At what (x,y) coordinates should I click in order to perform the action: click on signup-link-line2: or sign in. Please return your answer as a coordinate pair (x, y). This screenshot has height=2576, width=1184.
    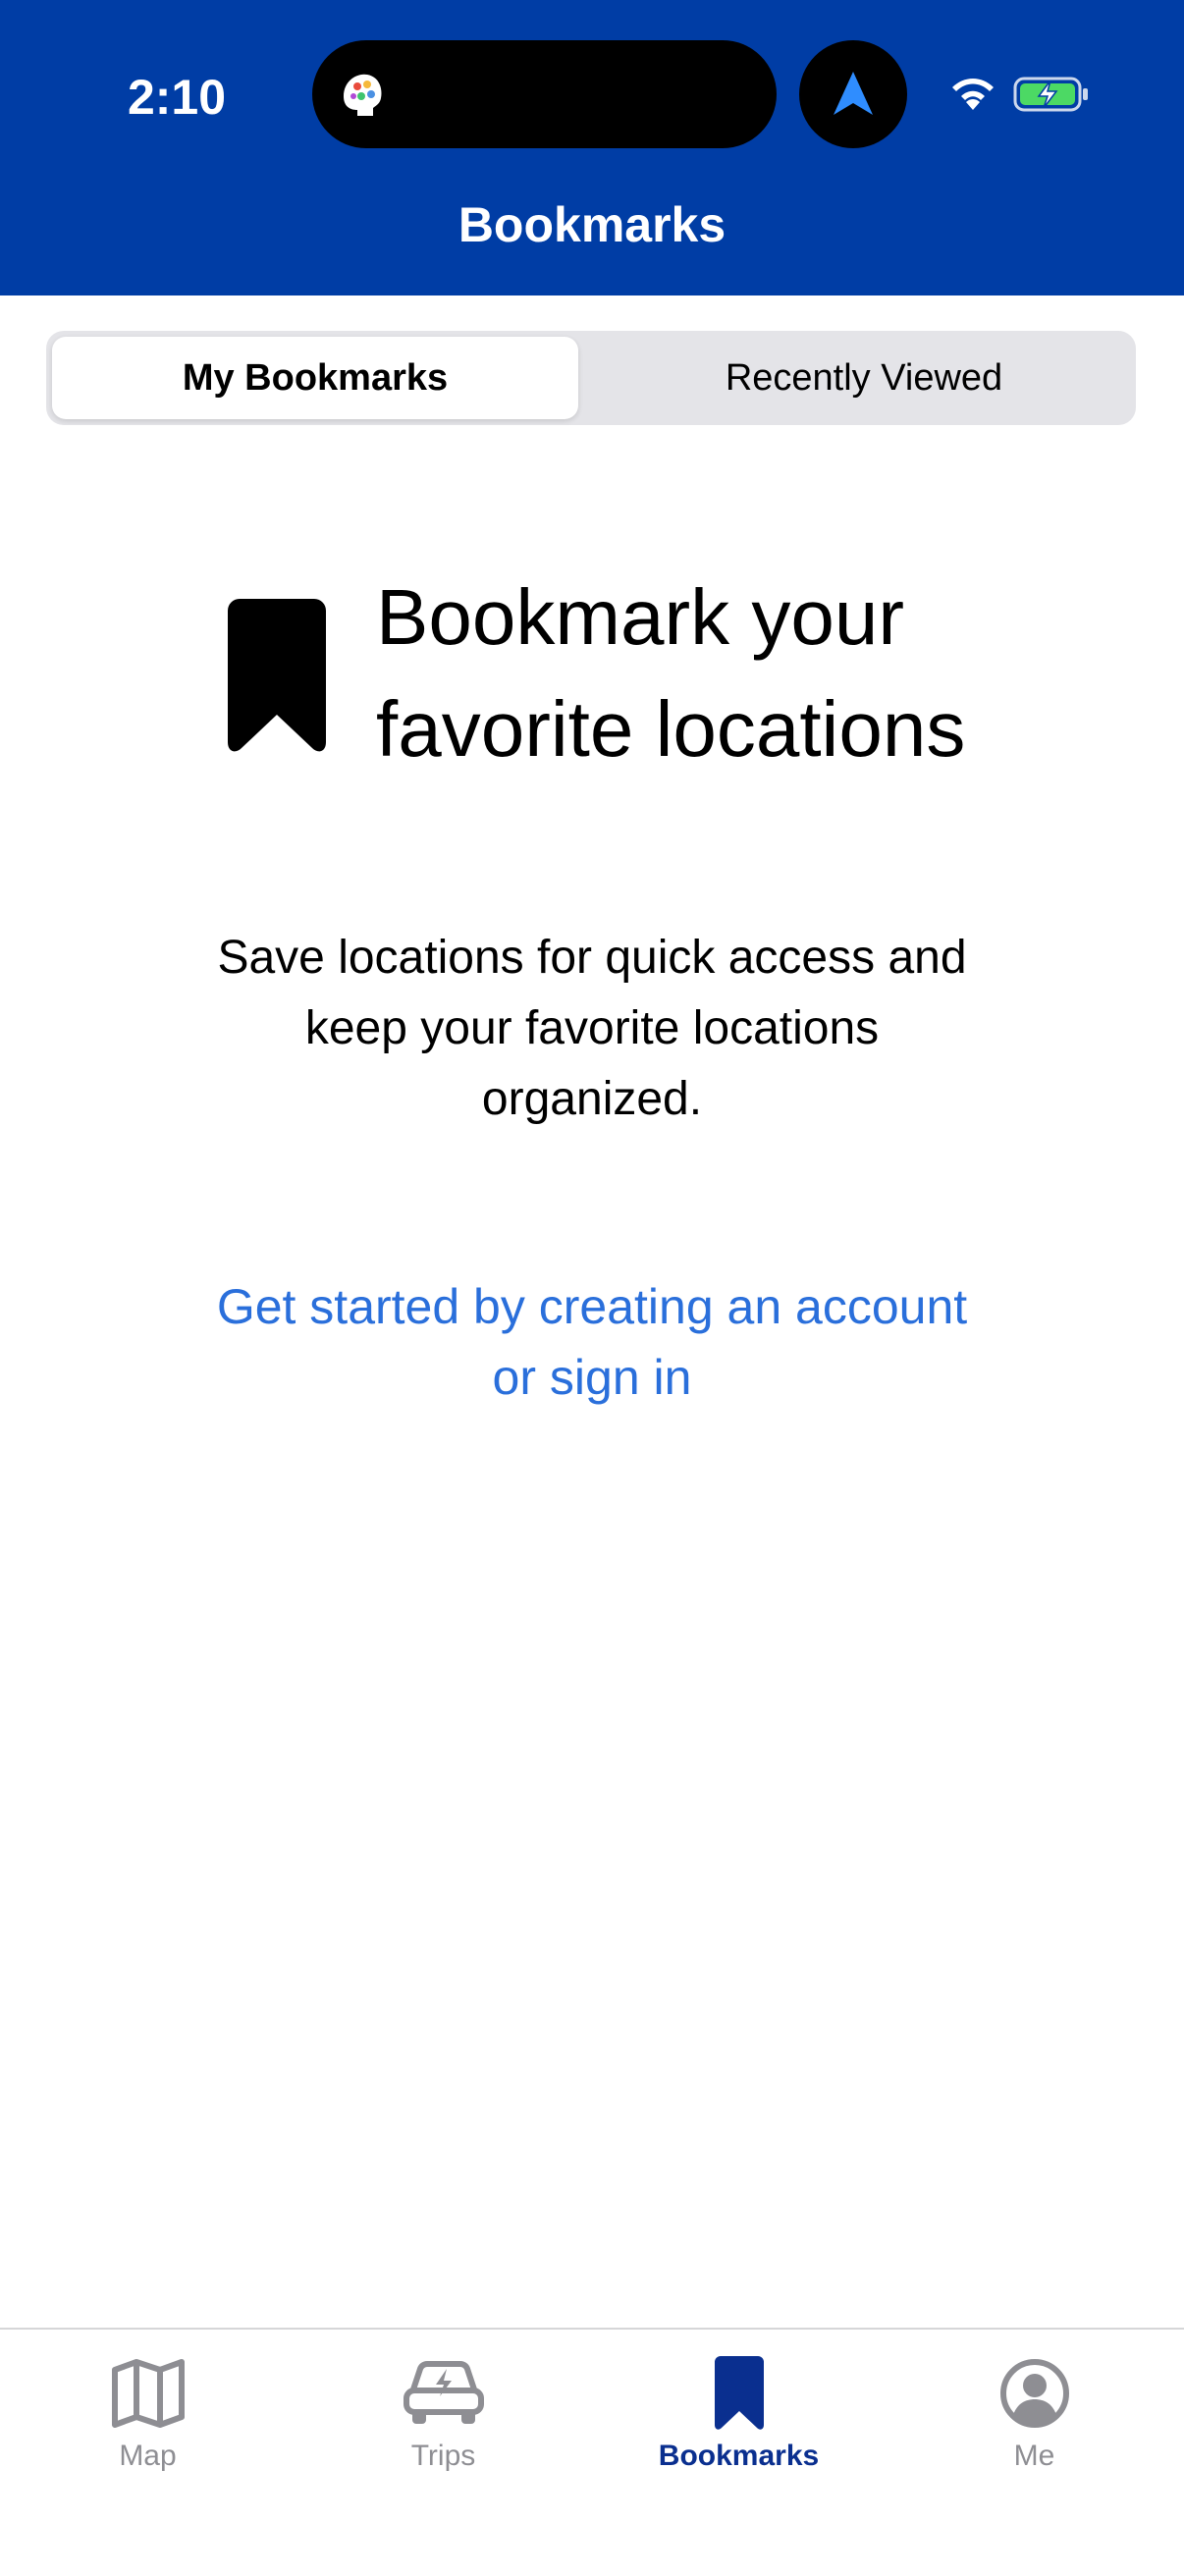
    Looking at the image, I should click on (592, 1377).